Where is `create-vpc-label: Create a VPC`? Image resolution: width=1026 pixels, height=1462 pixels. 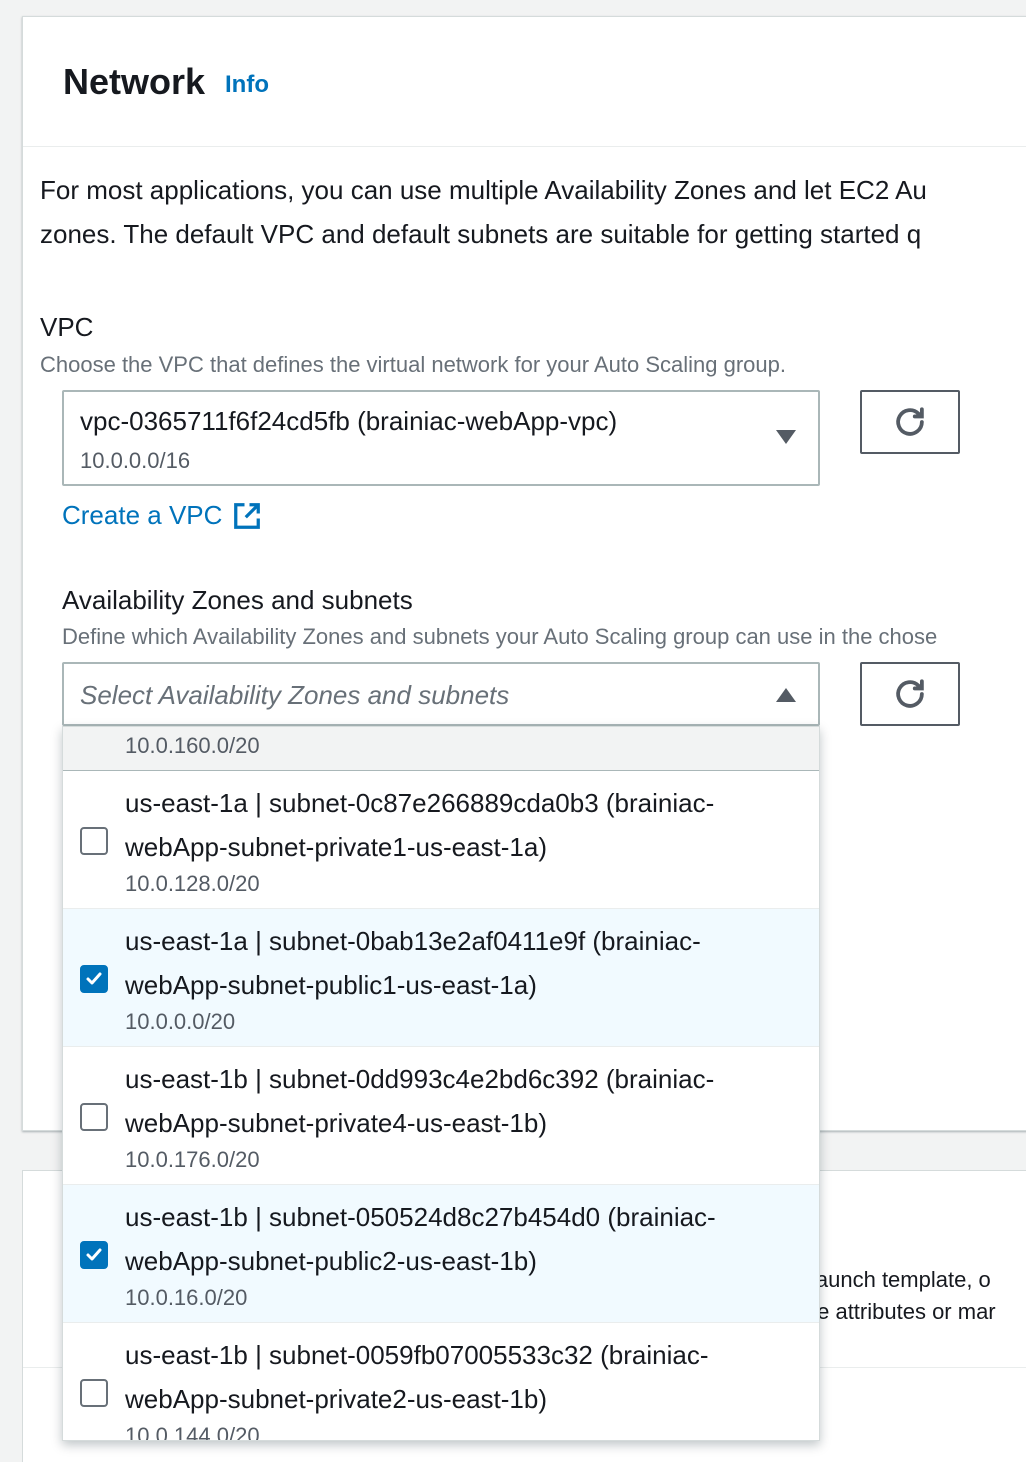
create-vpc-label: Create a VPC is located at coordinates (142, 515).